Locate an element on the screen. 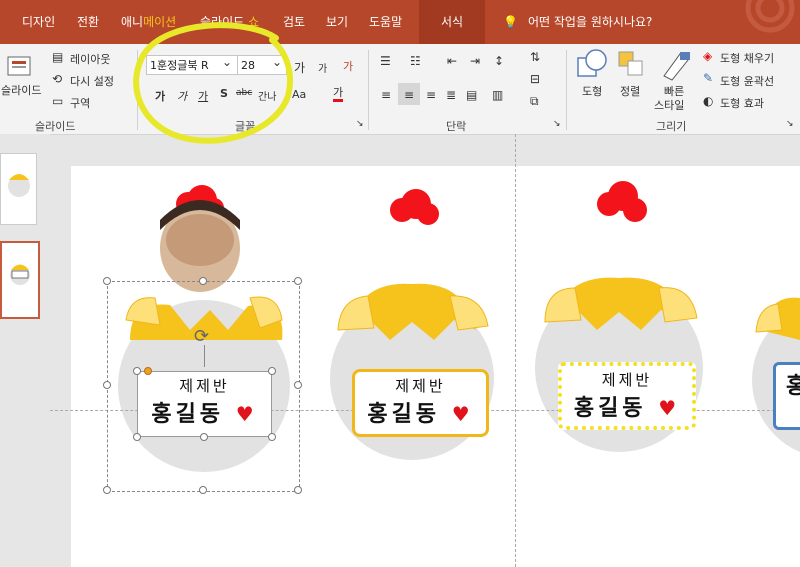 The width and height of the screenshot is (800, 567). shape-outline-button: 도형 윤곽선 is located at coordinates (747, 81).